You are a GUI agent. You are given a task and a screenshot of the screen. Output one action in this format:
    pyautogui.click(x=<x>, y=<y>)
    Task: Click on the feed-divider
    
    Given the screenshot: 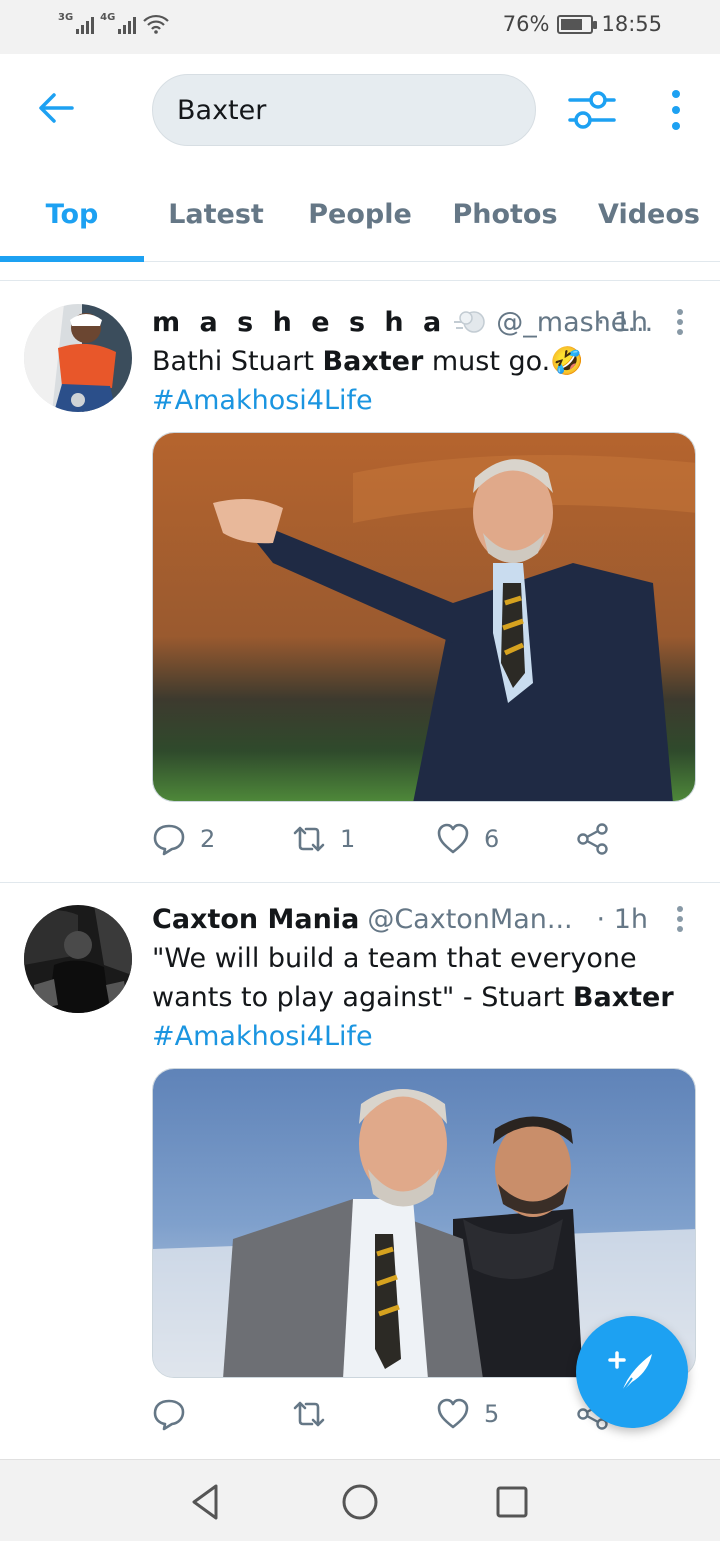 What is the action you would take?
    pyautogui.click(x=360, y=280)
    